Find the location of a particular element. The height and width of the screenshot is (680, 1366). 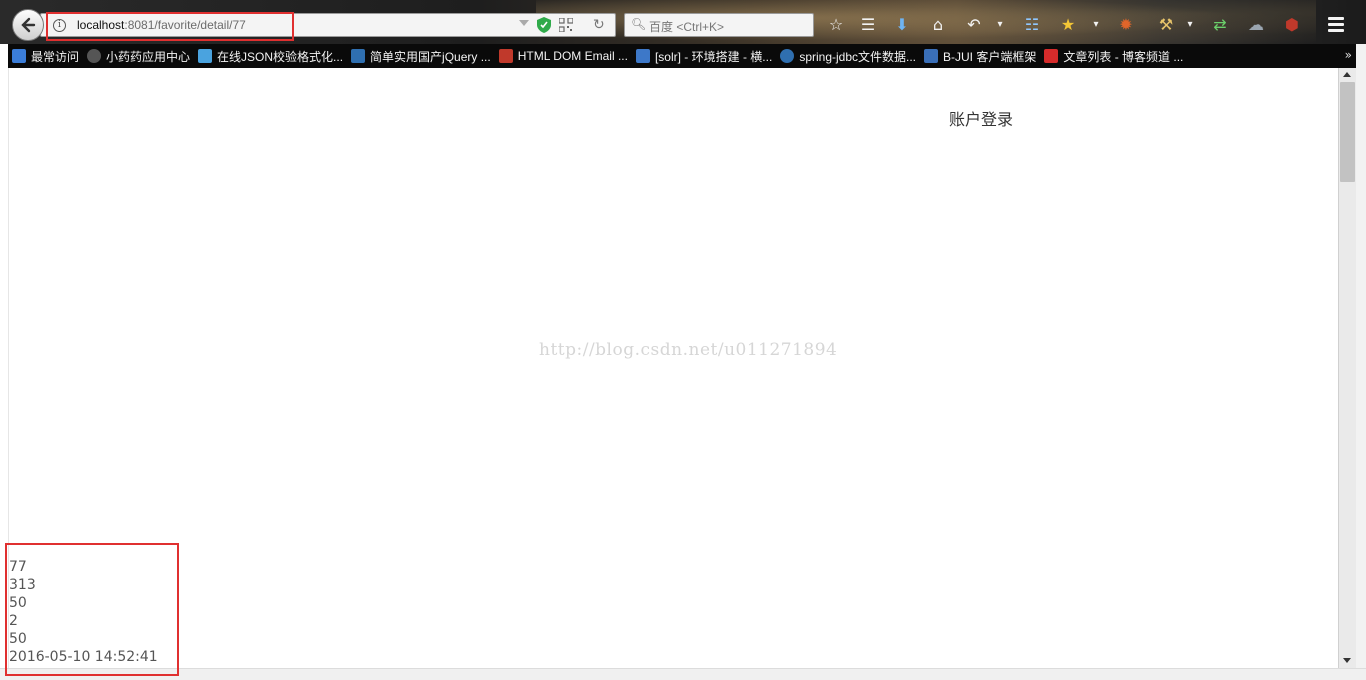

qr-code-icon is located at coordinates (566, 25).